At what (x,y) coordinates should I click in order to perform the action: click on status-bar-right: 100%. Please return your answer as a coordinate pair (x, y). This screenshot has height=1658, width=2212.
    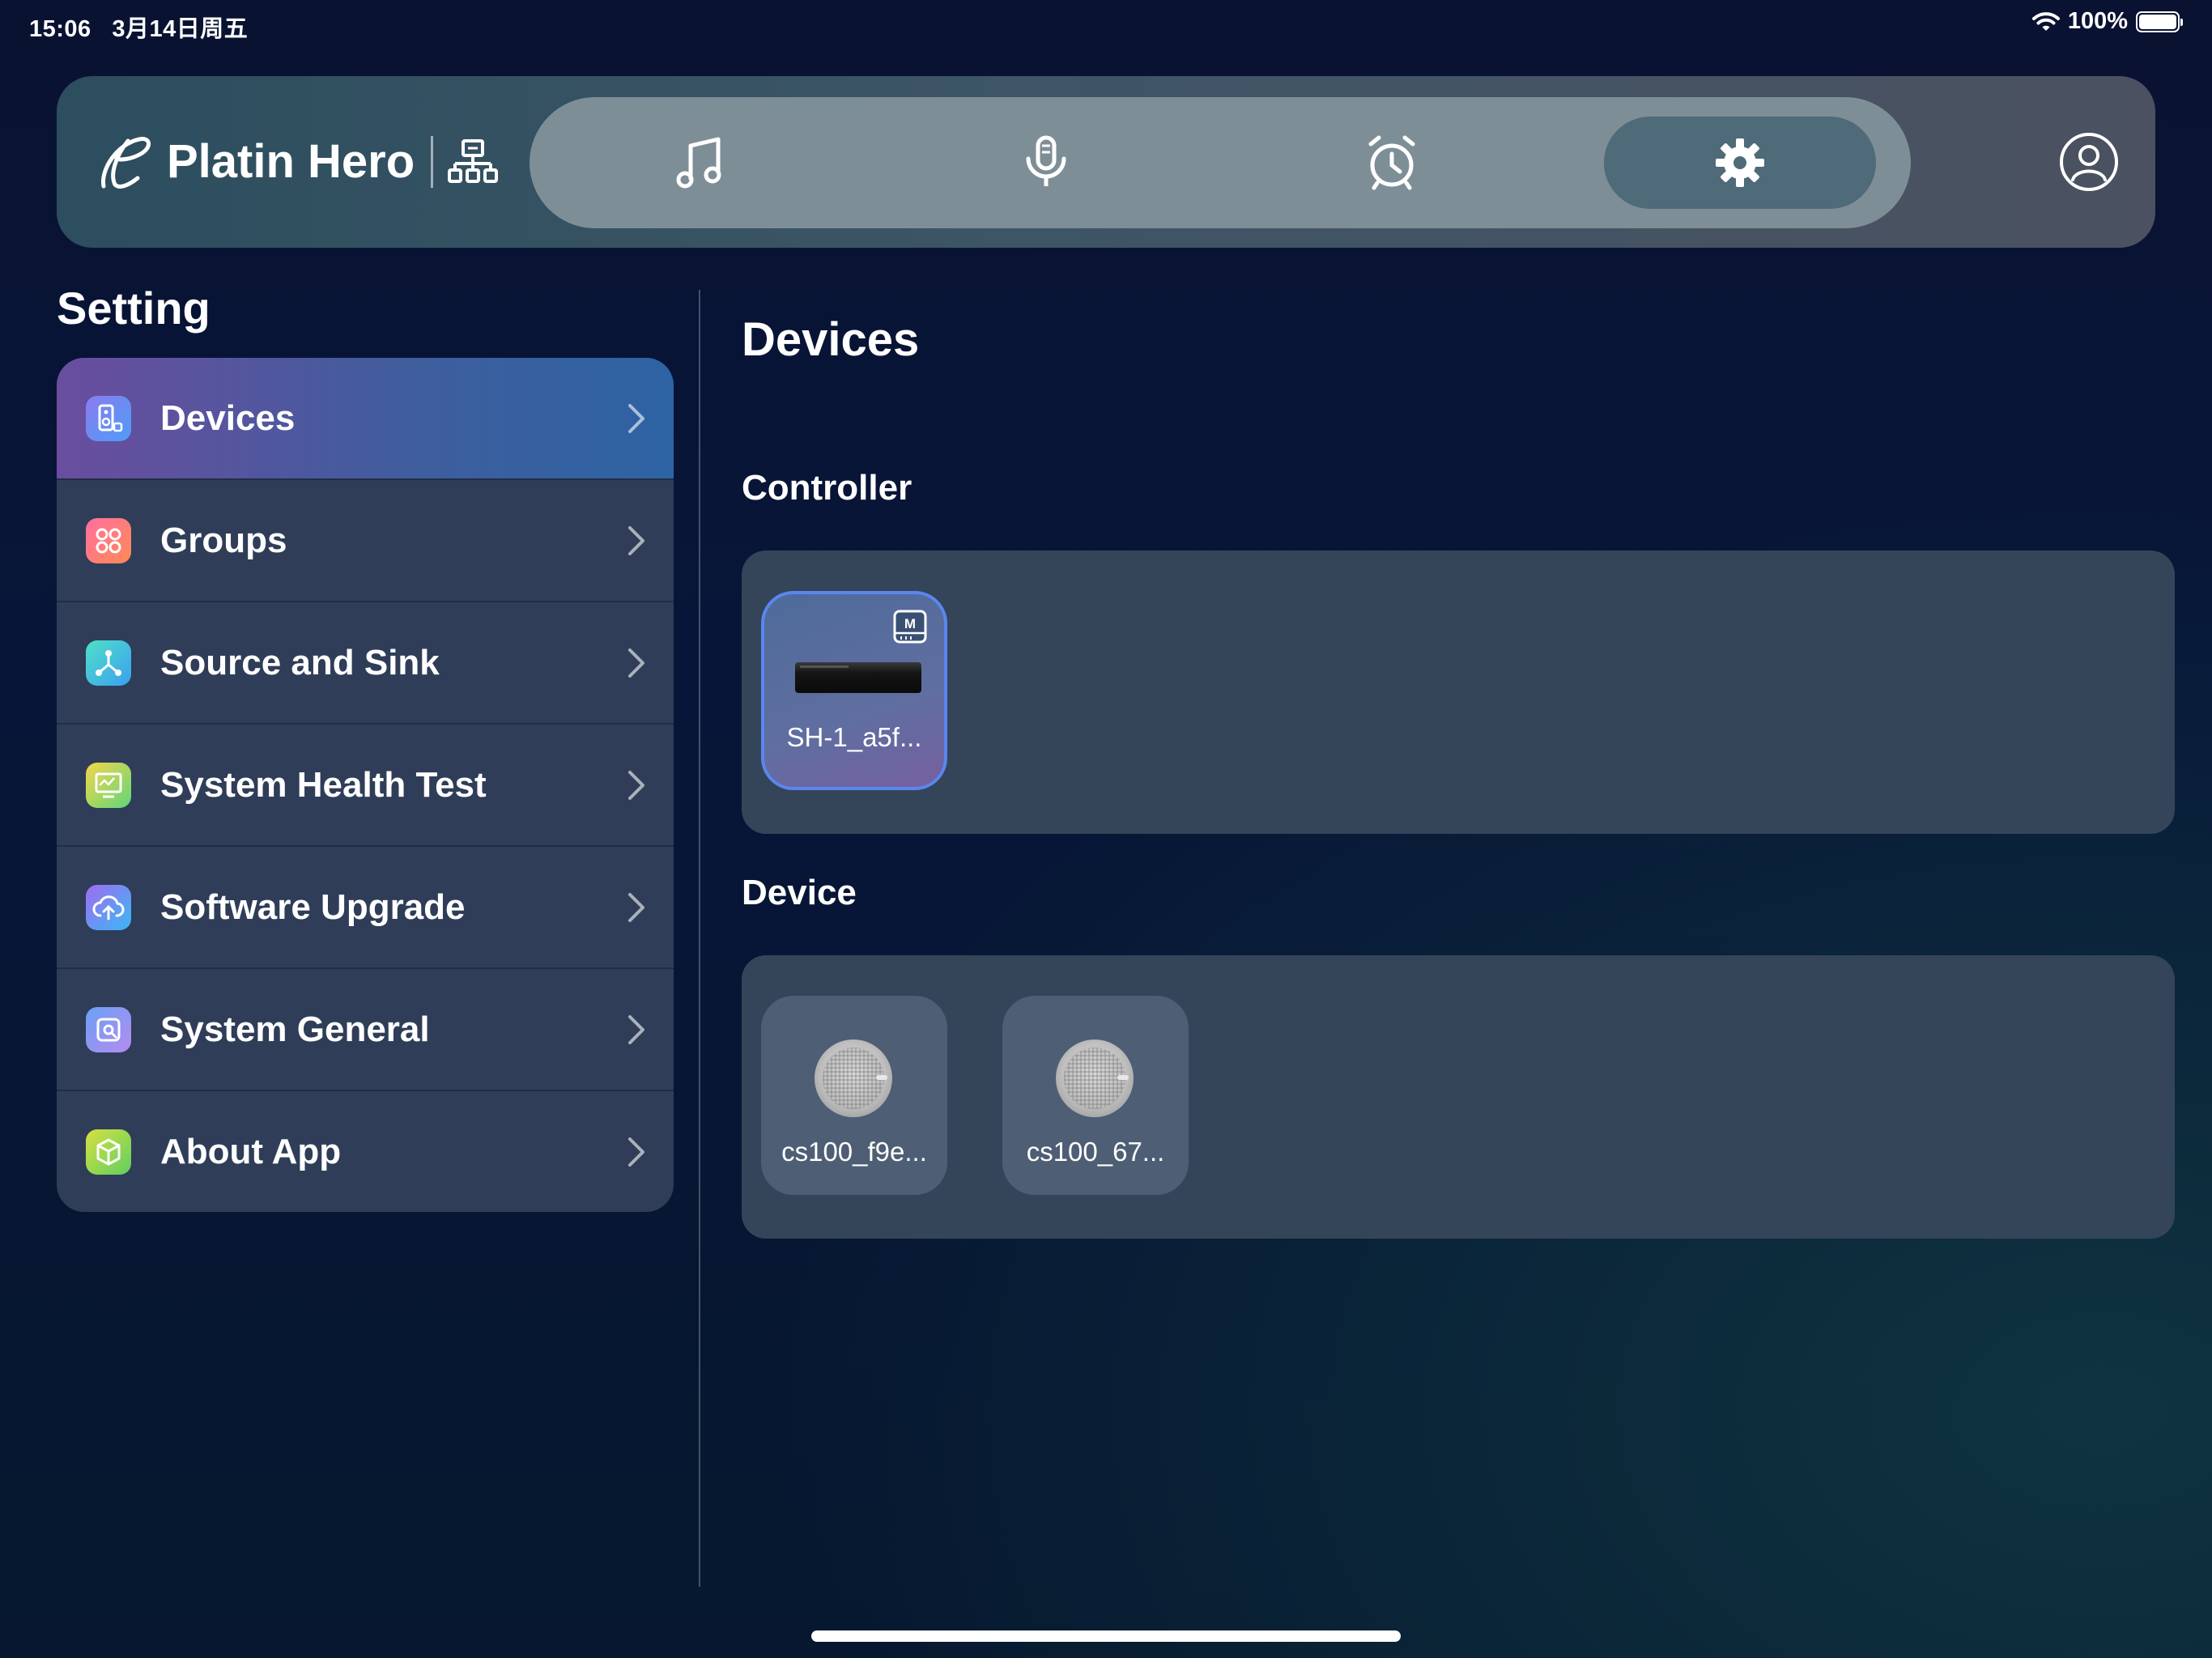
    Looking at the image, I should click on (2107, 21).